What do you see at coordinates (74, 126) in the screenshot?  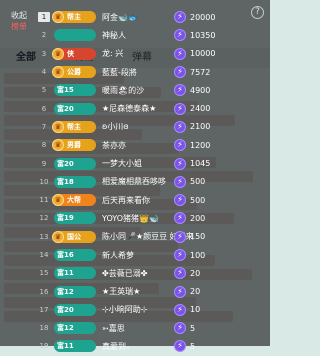 I see `level-badge: ♛ 帮主` at bounding box center [74, 126].